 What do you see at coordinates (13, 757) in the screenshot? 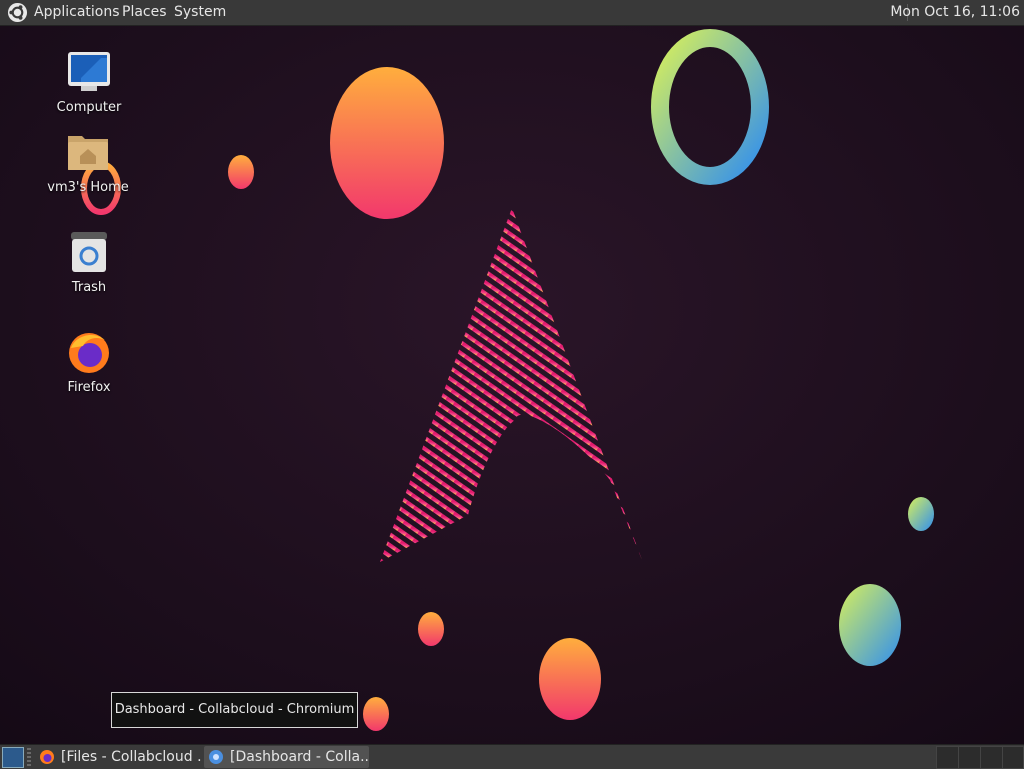
I see `show-desktop-button` at bounding box center [13, 757].